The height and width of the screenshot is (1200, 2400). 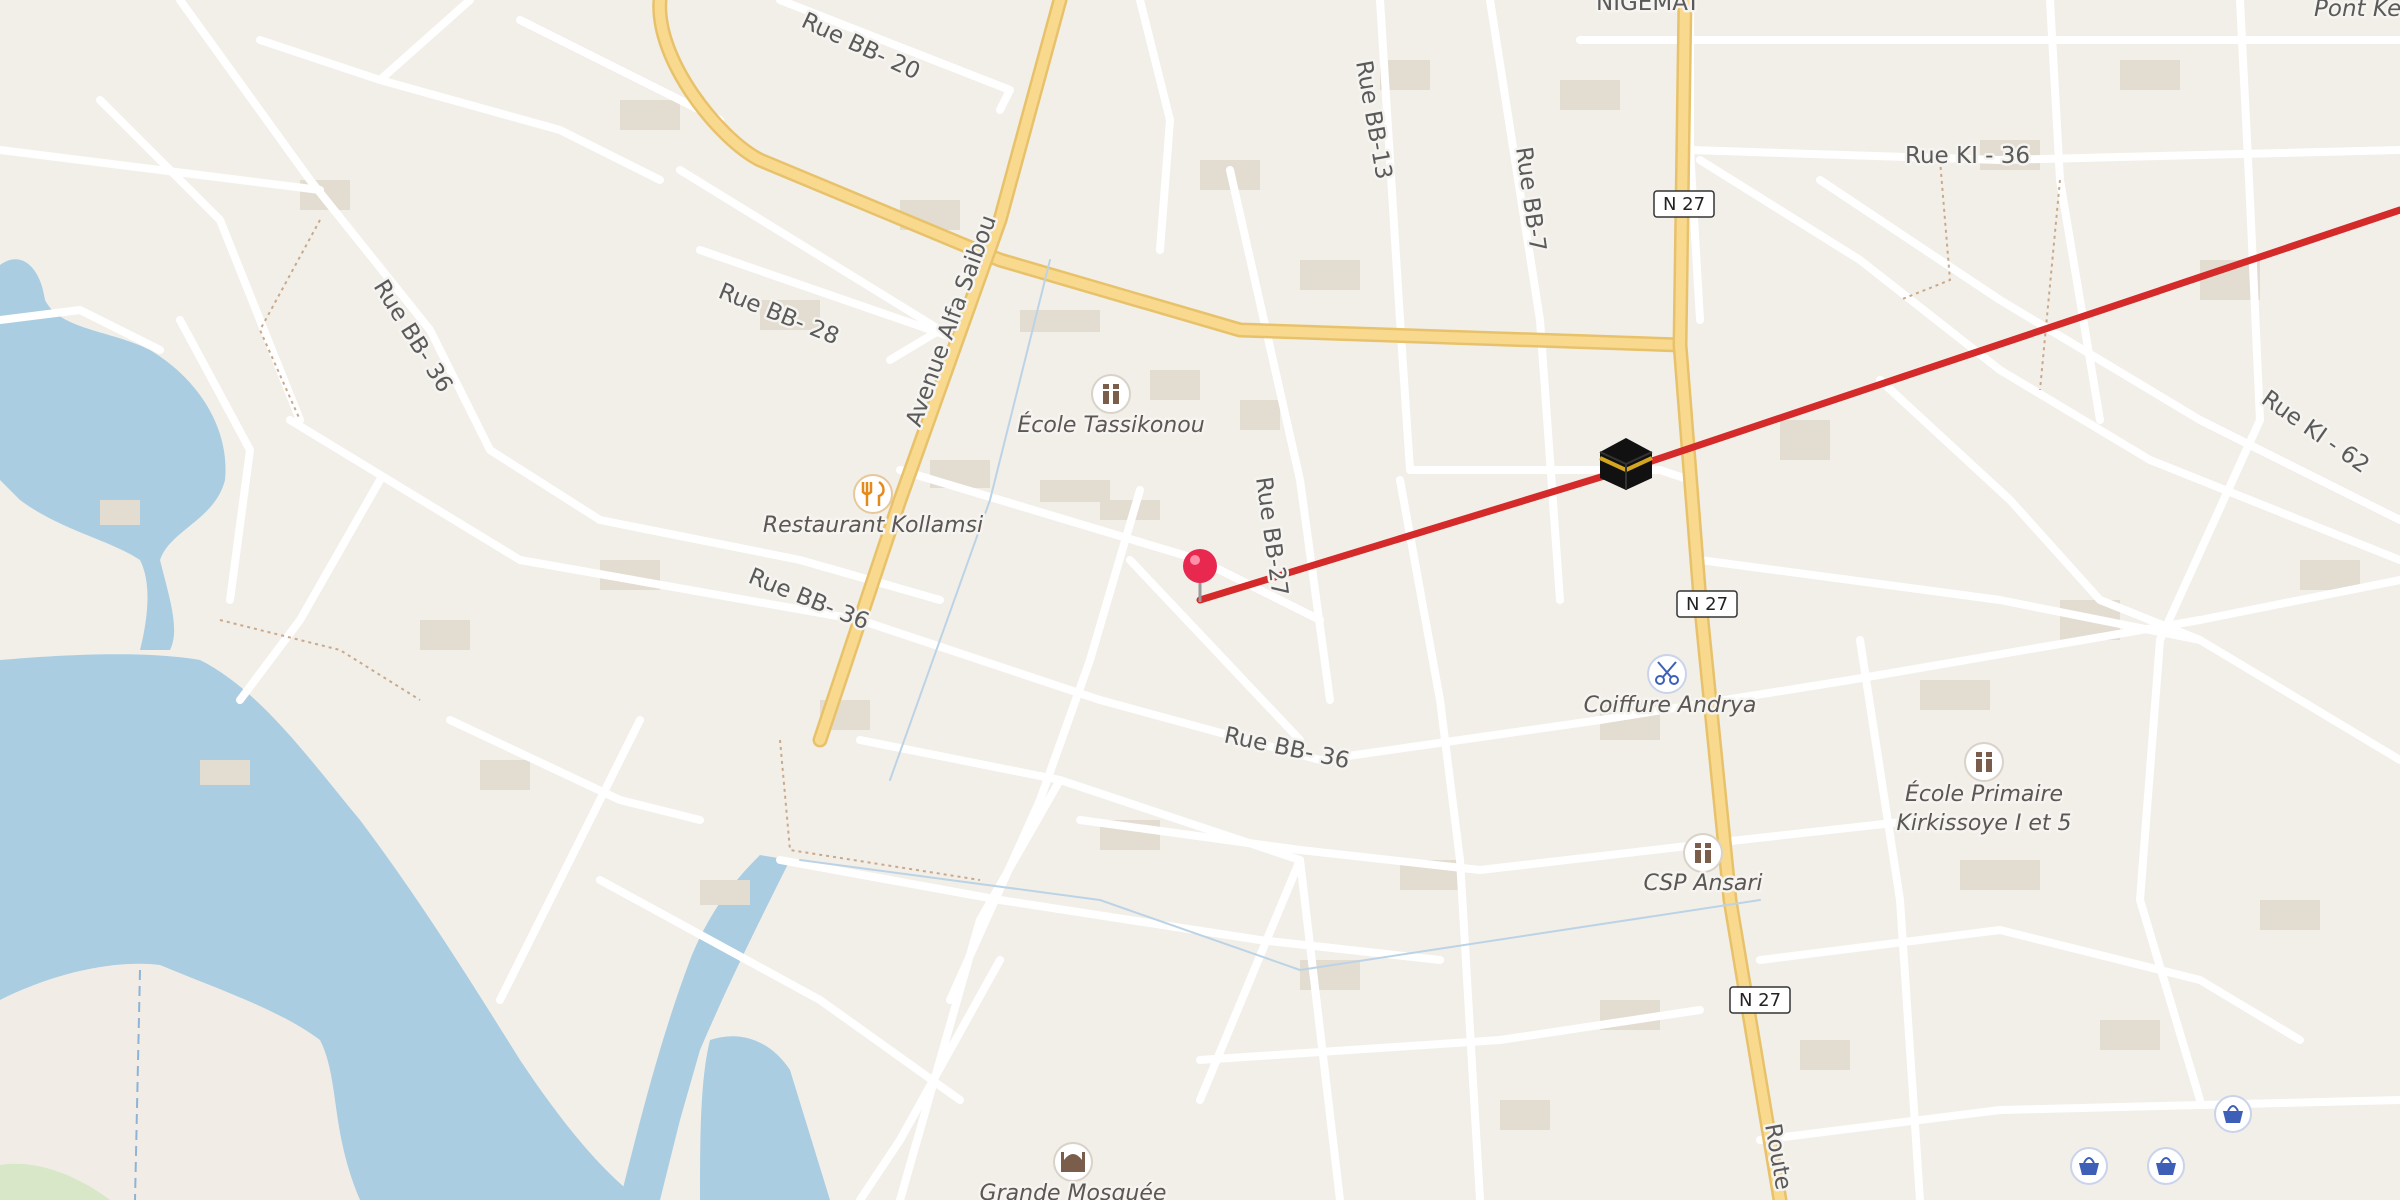 I want to click on street-label: Pont Ke, so click(x=2357, y=11).